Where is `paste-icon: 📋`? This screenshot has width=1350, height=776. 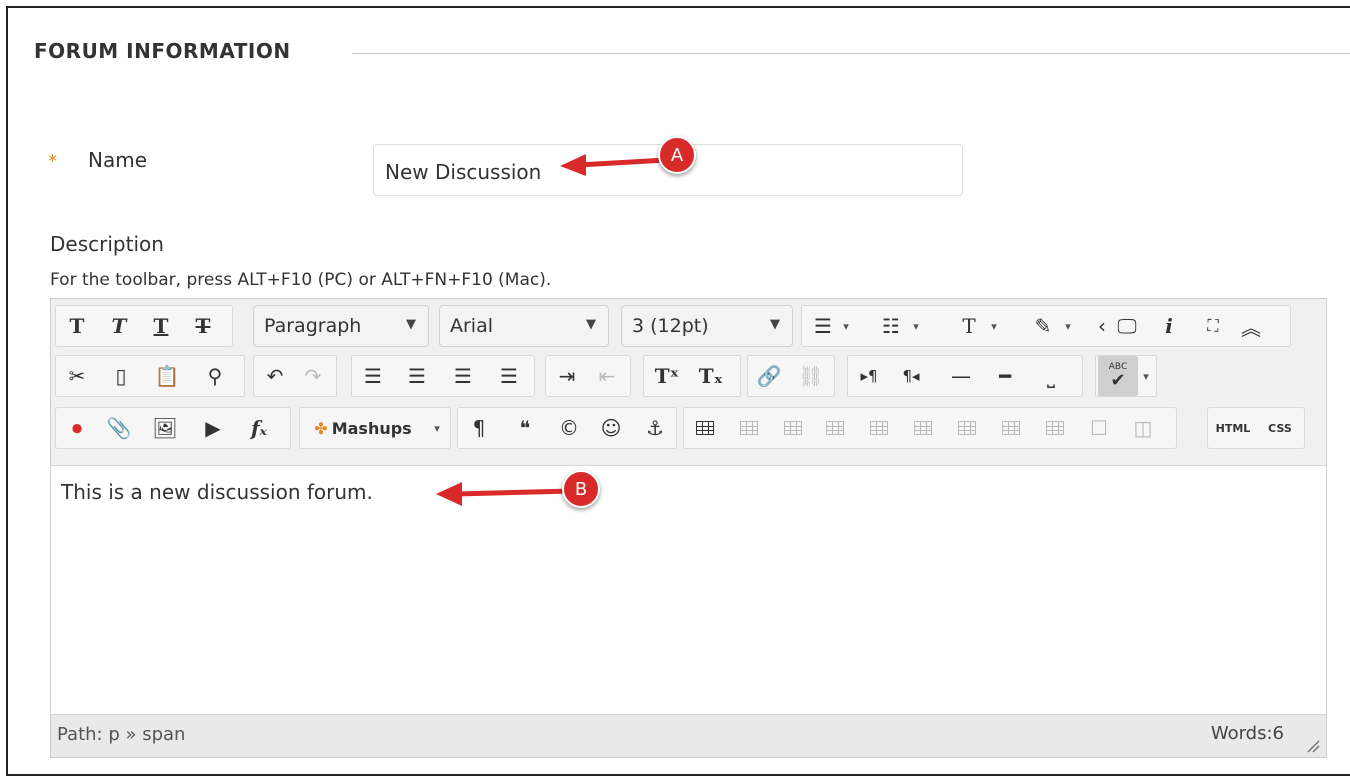
paste-icon: 📋 is located at coordinates (167, 376).